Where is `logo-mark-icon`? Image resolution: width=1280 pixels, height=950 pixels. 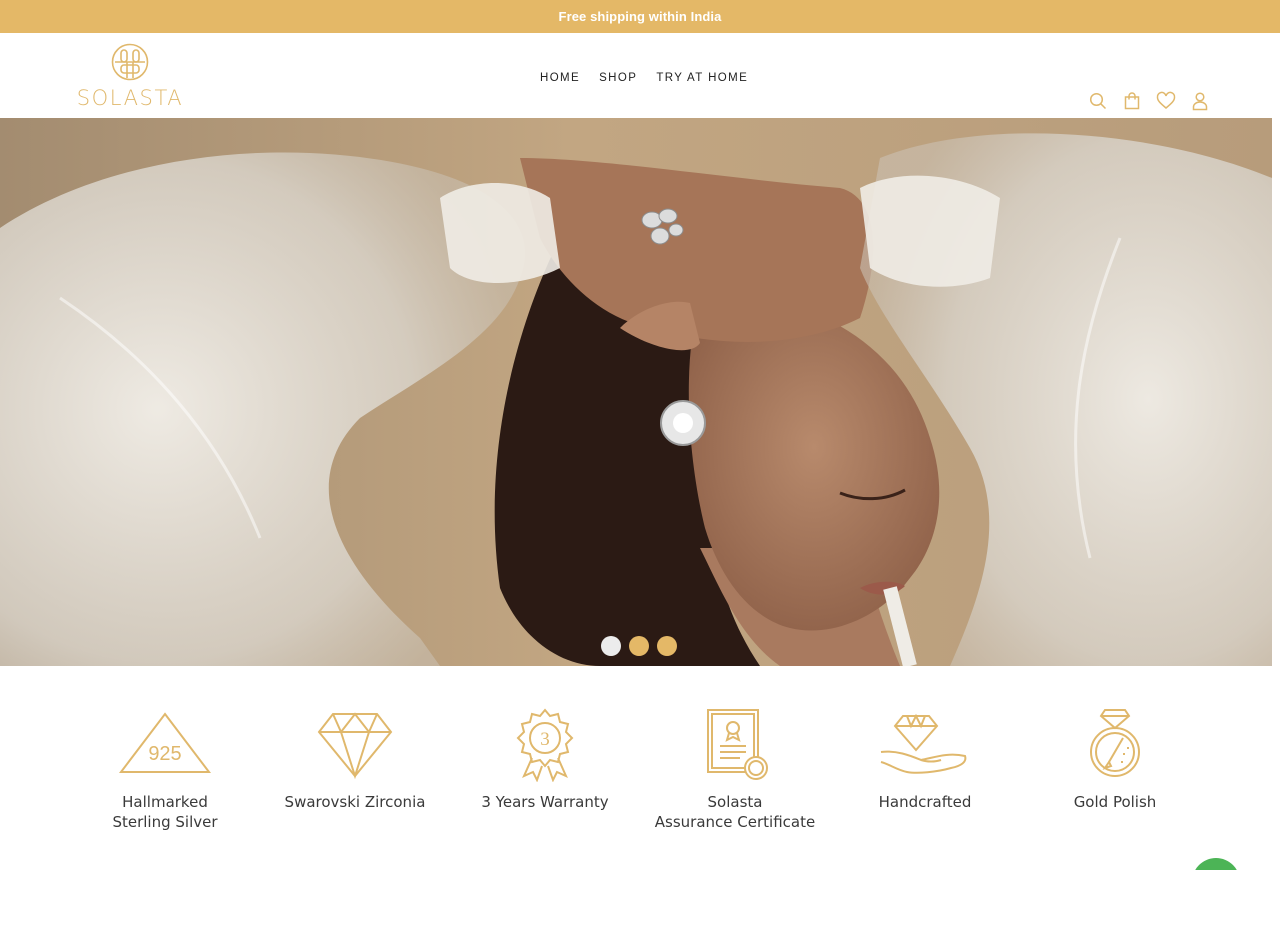
logo-mark-icon is located at coordinates (130, 62).